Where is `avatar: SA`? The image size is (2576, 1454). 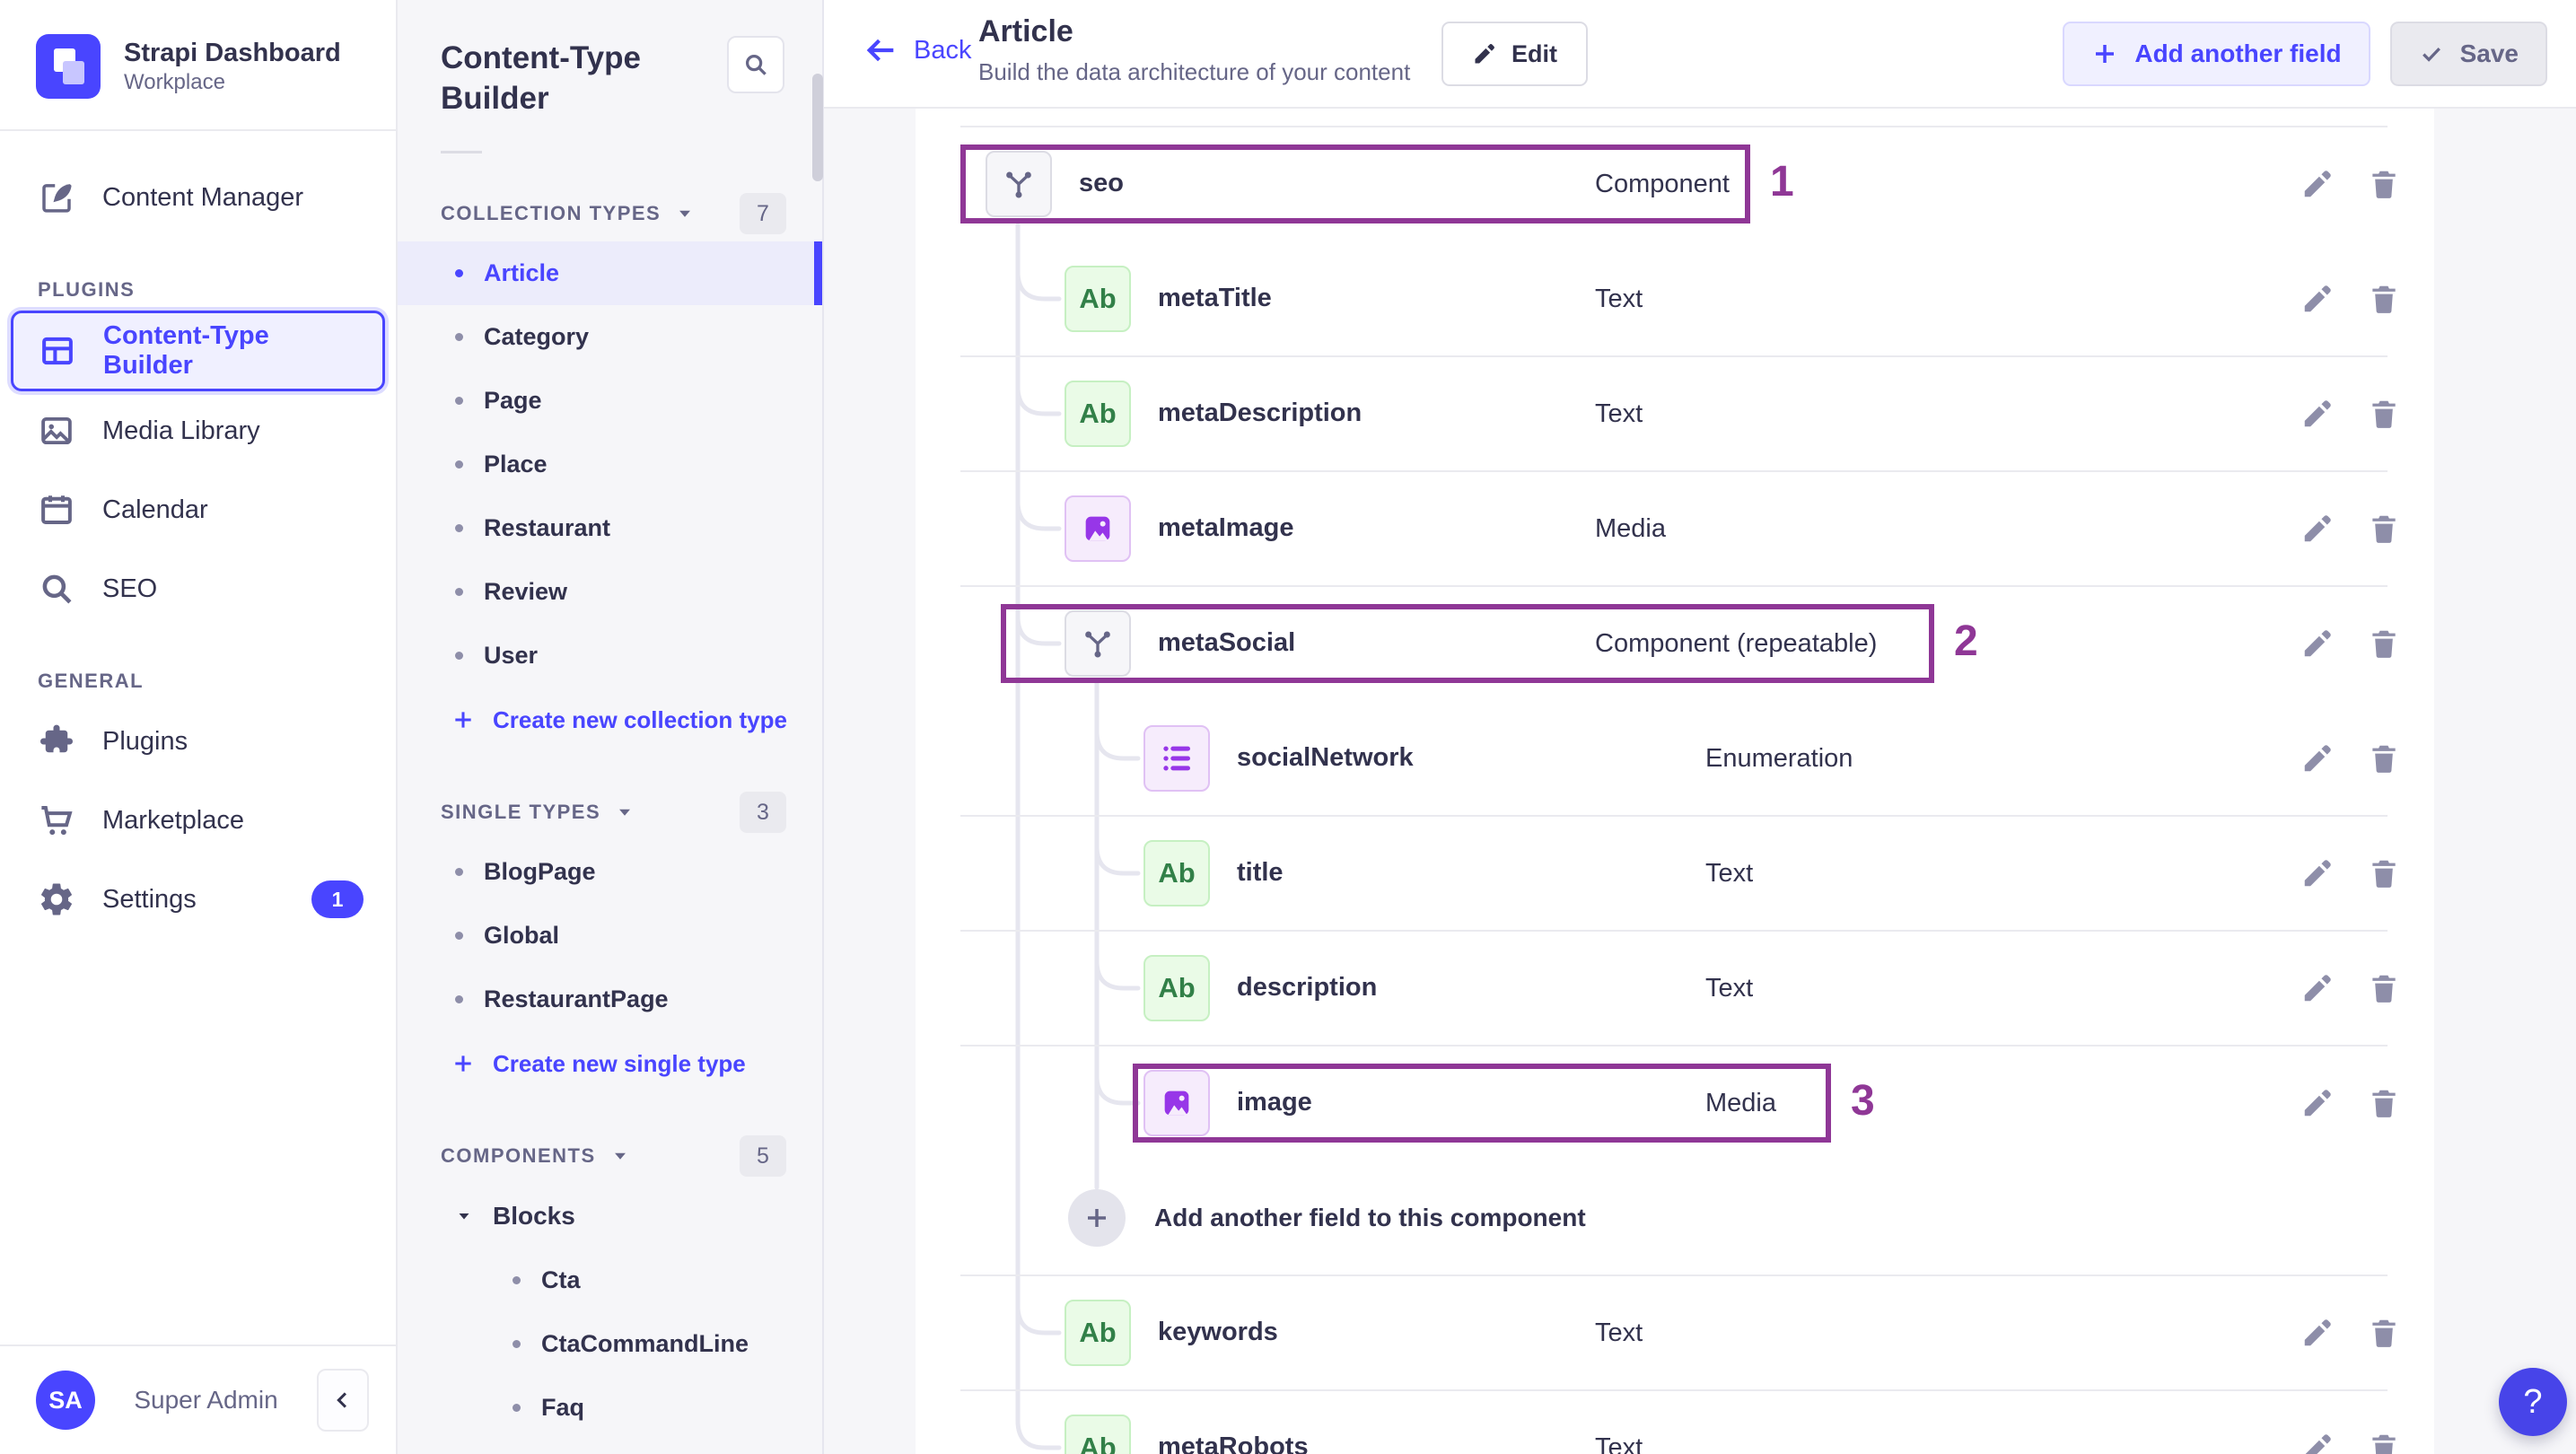 avatar: SA is located at coordinates (65, 1400).